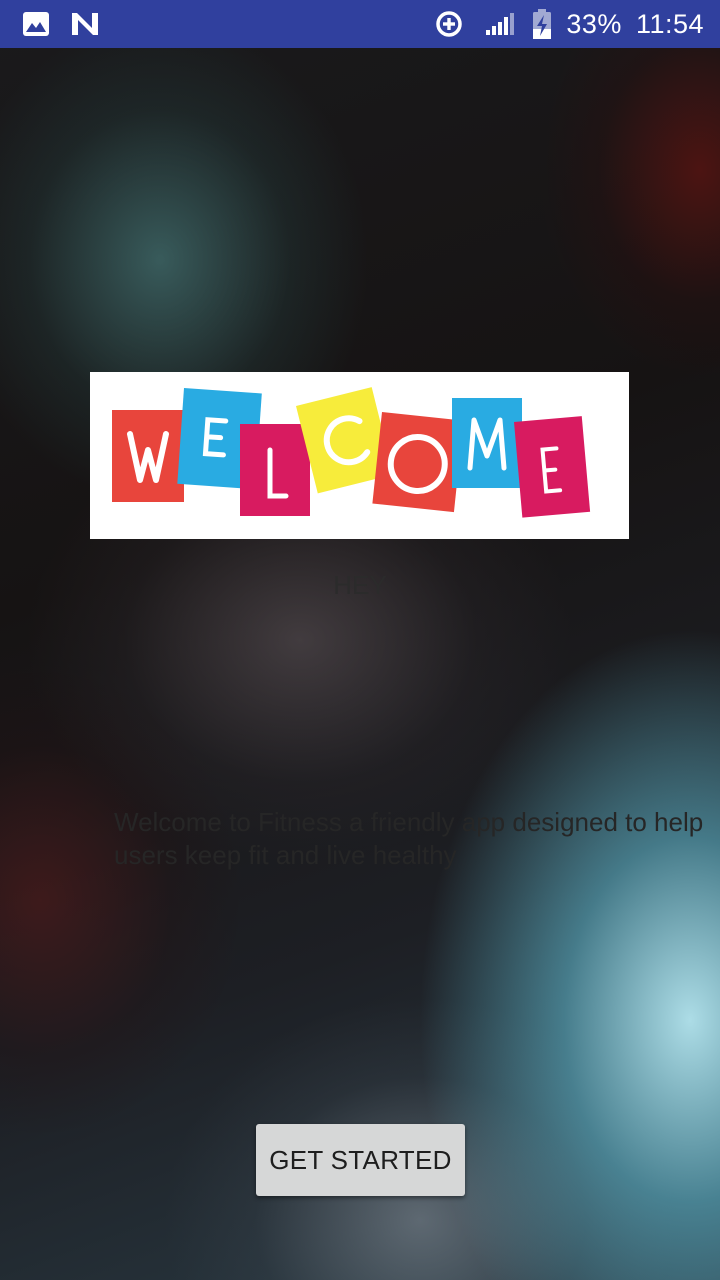 This screenshot has width=720, height=1280. Describe the element at coordinates (501, 24) in the screenshot. I see `signal-icon` at that location.